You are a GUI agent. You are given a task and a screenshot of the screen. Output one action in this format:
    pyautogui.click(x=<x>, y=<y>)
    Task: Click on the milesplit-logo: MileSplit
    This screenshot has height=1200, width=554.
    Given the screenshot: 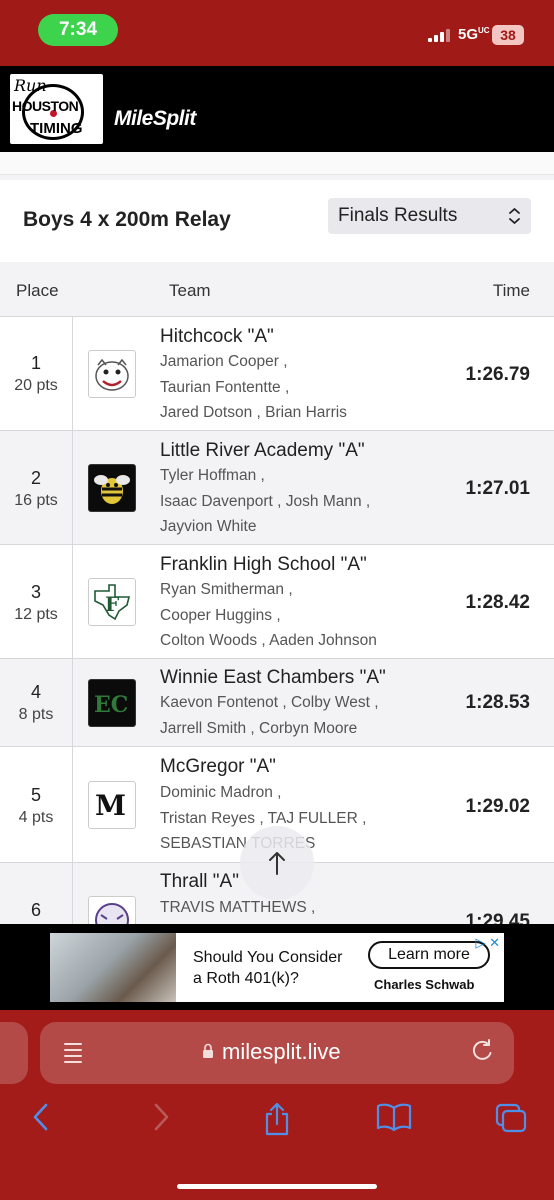 What is the action you would take?
    pyautogui.click(x=155, y=119)
    